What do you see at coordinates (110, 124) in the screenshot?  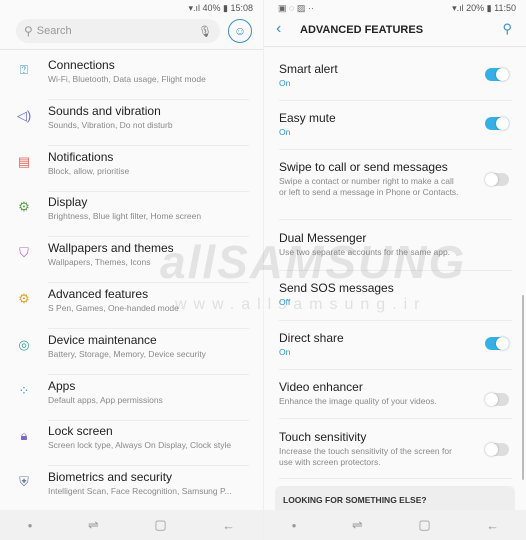 I see `item-subtitle: Sounds, Vibration, Do not disturb` at bounding box center [110, 124].